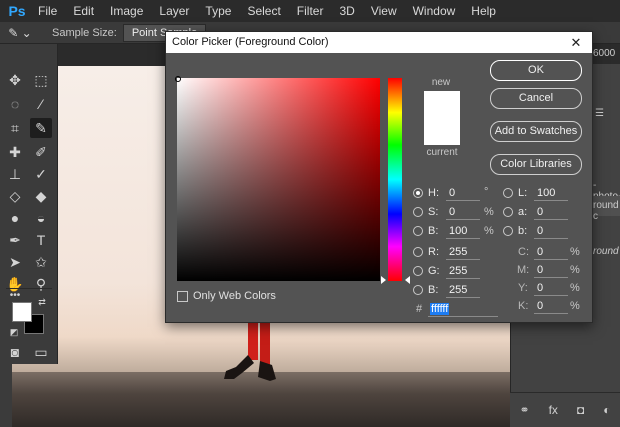  Describe the element at coordinates (536, 98) in the screenshot. I see `cancel-button: Cancel` at that location.